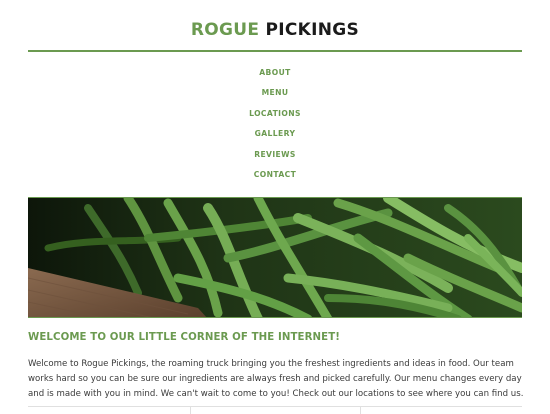 This screenshot has height=414, width=550. I want to click on nav-locations-link: LOCATIONS, so click(275, 114).